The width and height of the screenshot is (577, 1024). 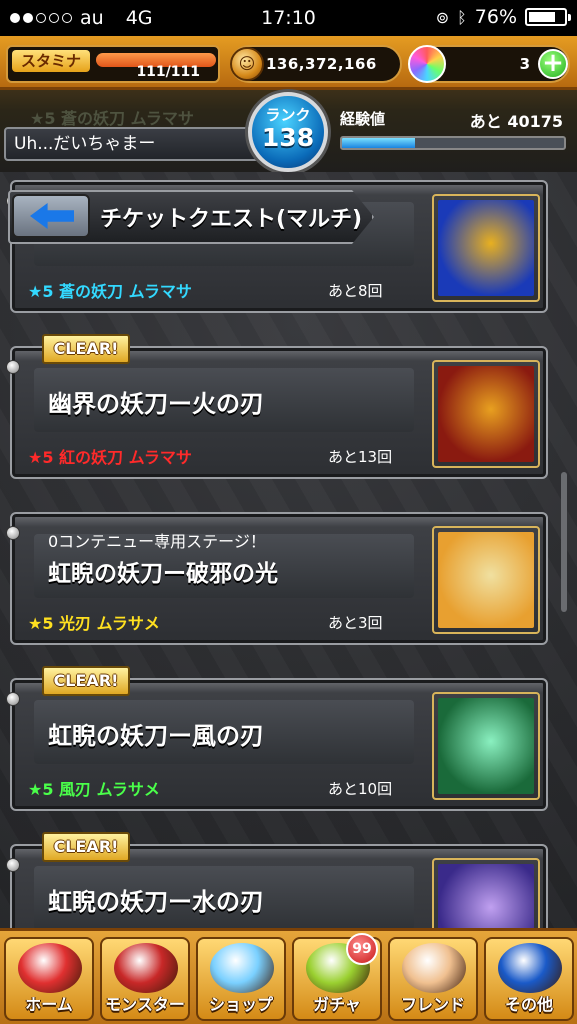 What do you see at coordinates (145, 1004) in the screenshot?
I see `tab-label: モンスター` at bounding box center [145, 1004].